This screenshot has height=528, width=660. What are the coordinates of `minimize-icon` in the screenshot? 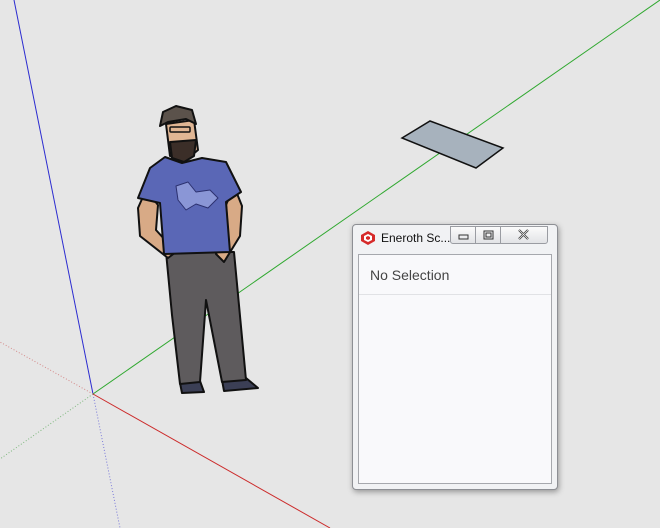 It's located at (463, 237).